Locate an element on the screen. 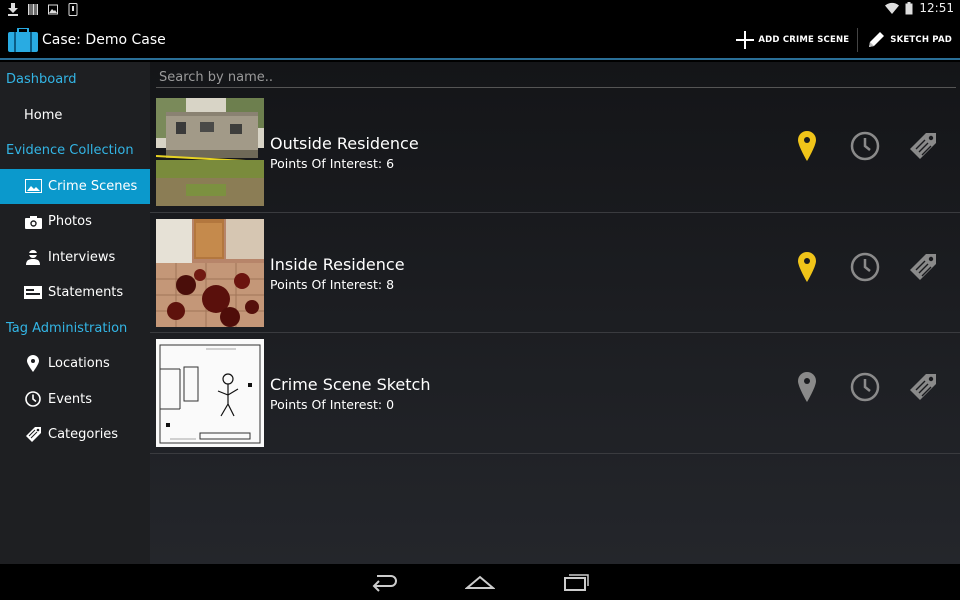  dashboard-header: Dashboard is located at coordinates (41, 80).